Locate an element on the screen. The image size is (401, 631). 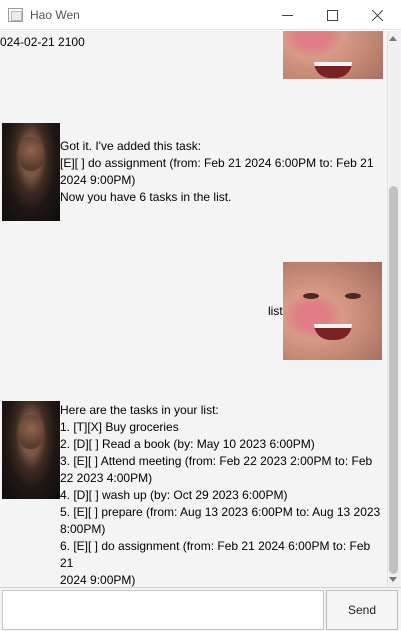
minimize-button is located at coordinates (287, 15).